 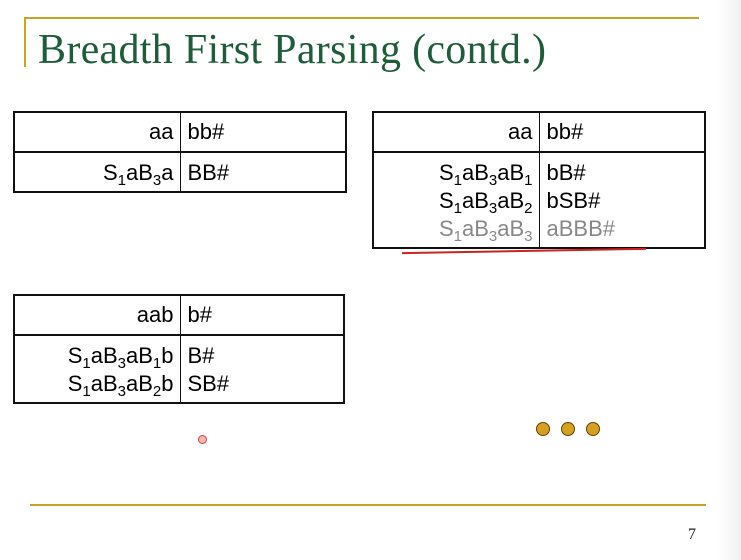 I want to click on table-row-struck-out: S1aB3aB3 aBBB#, so click(x=539, y=231).